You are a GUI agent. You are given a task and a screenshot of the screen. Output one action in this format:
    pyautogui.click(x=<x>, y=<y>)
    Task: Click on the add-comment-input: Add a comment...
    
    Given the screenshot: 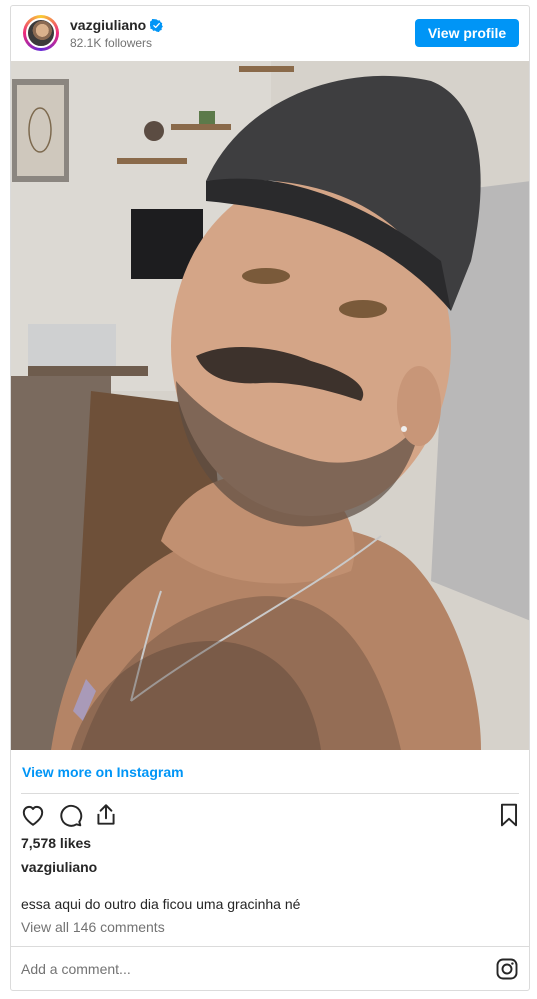 What is the action you would take?
    pyautogui.click(x=76, y=969)
    